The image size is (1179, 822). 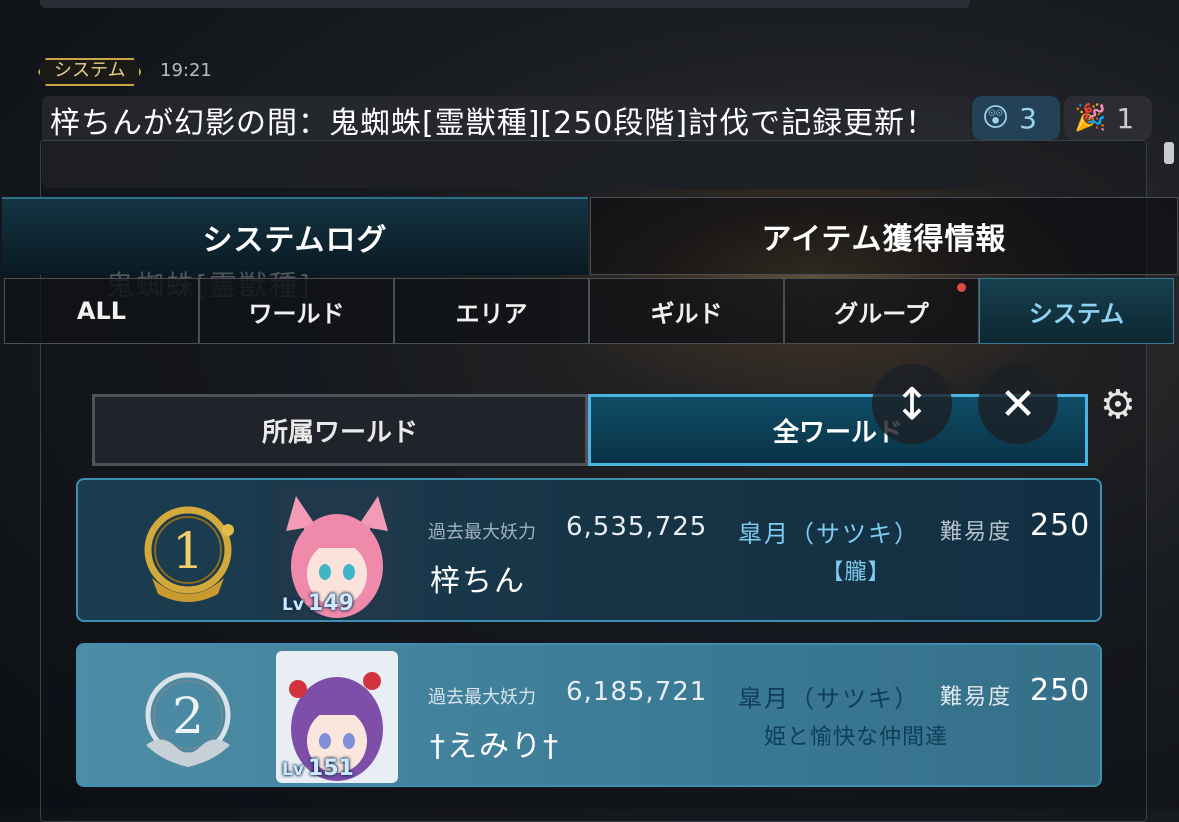 I want to click on tab-label: ギルド, so click(x=686, y=313).